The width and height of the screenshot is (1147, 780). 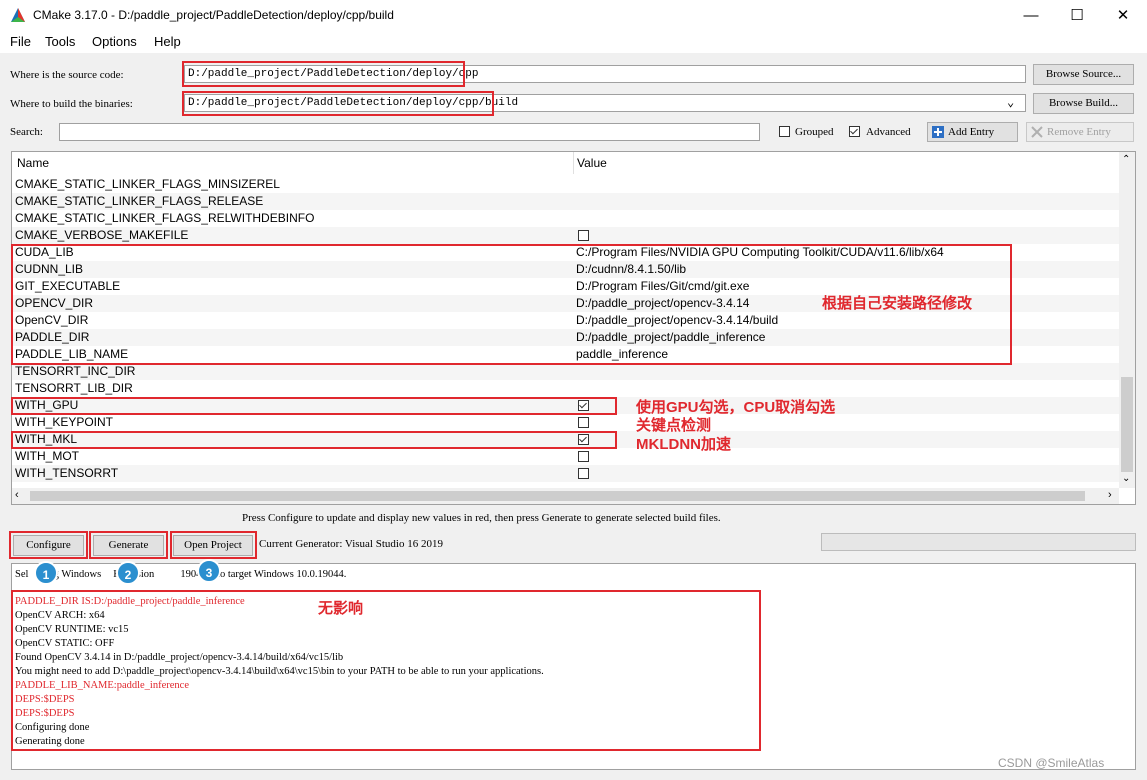 I want to click on add-entry-label: Add Entry, so click(x=971, y=132).